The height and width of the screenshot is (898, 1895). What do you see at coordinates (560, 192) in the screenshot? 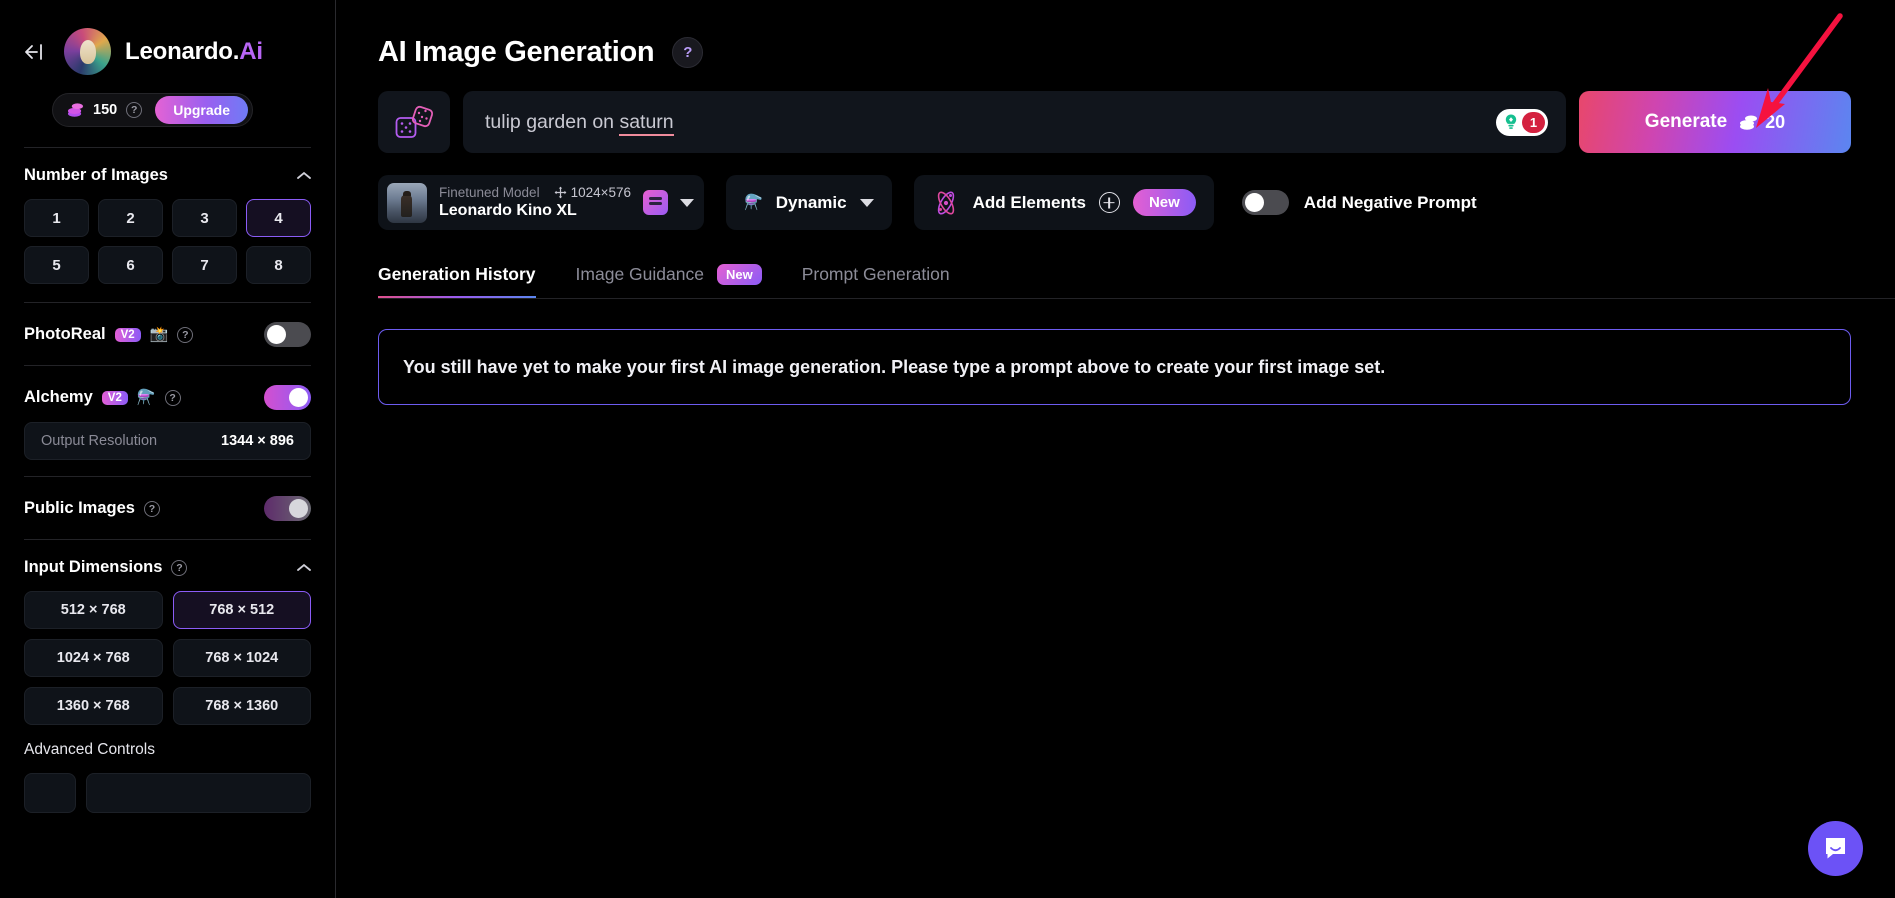
I see `resize-icon` at bounding box center [560, 192].